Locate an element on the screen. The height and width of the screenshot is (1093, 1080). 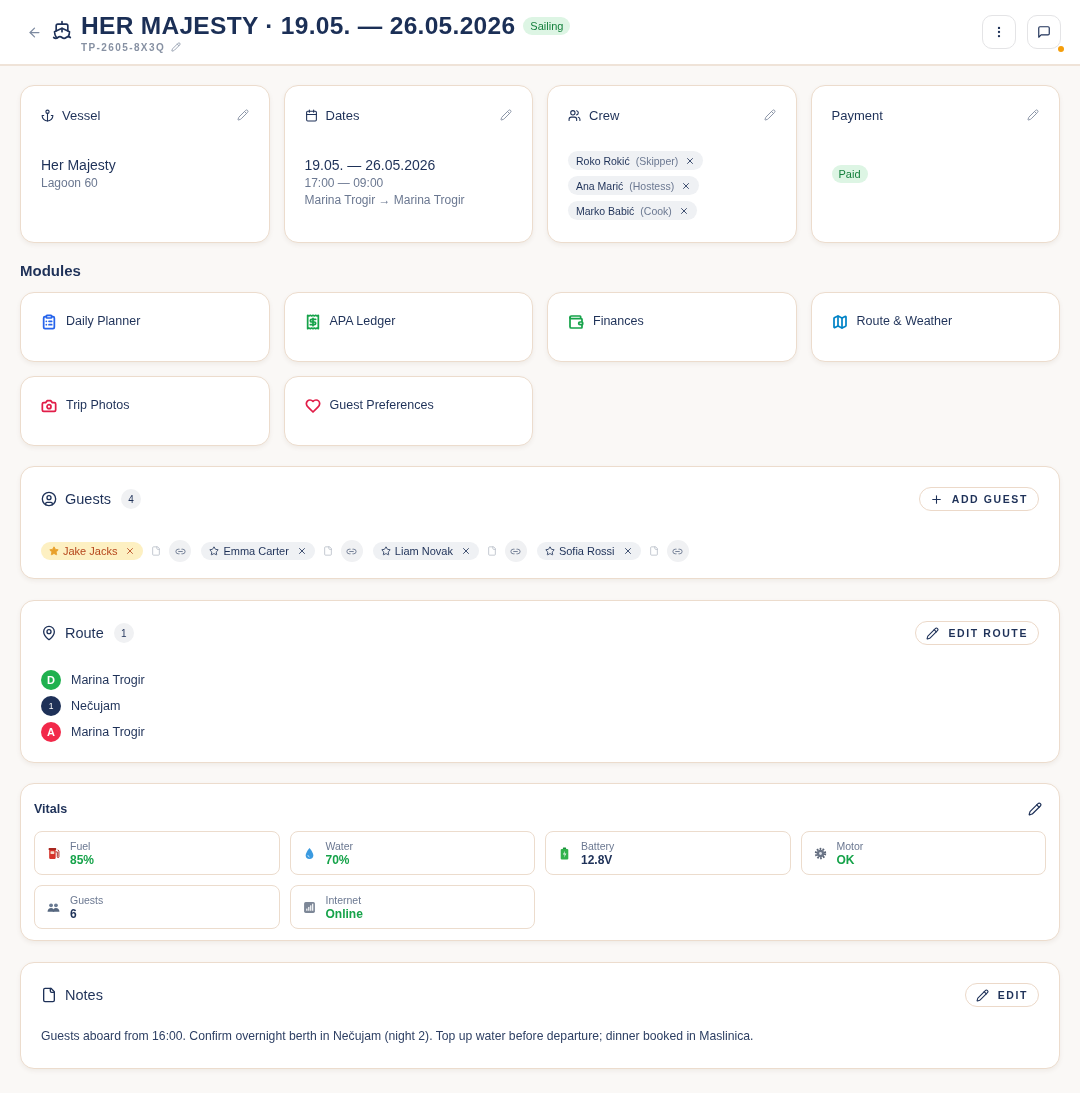
crew-role: (Cook) is located at coordinates (656, 210).